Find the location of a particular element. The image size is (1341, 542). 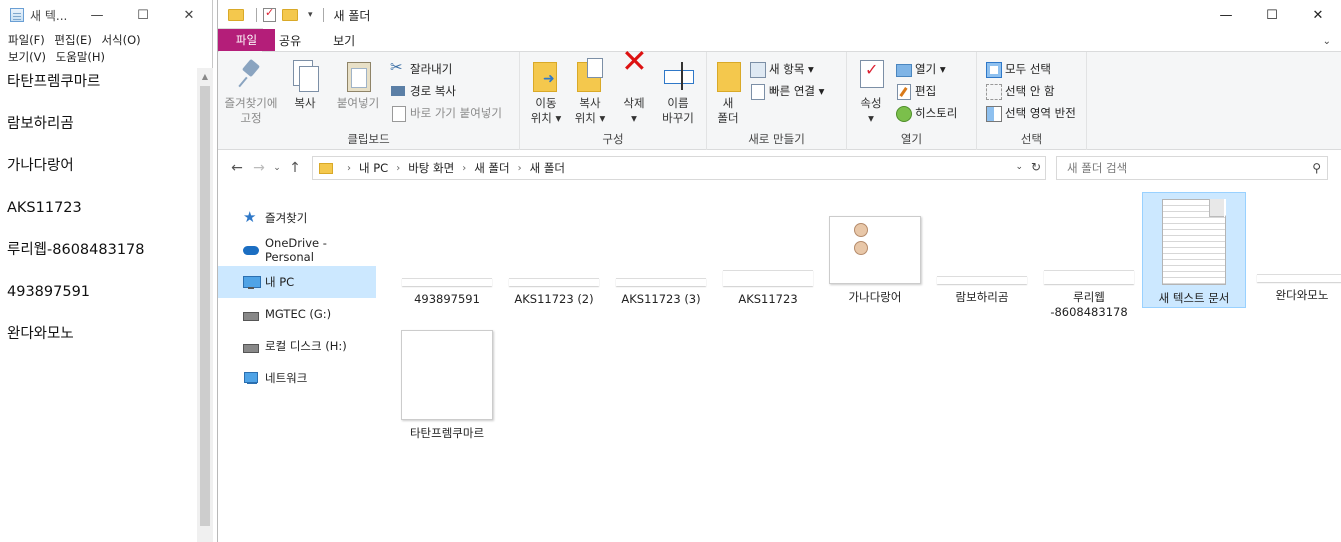

notepad-menubar: 파일(F) 편집(E) 서식(O) 보기(V) 도움말(H) is located at coordinates (106, 49).